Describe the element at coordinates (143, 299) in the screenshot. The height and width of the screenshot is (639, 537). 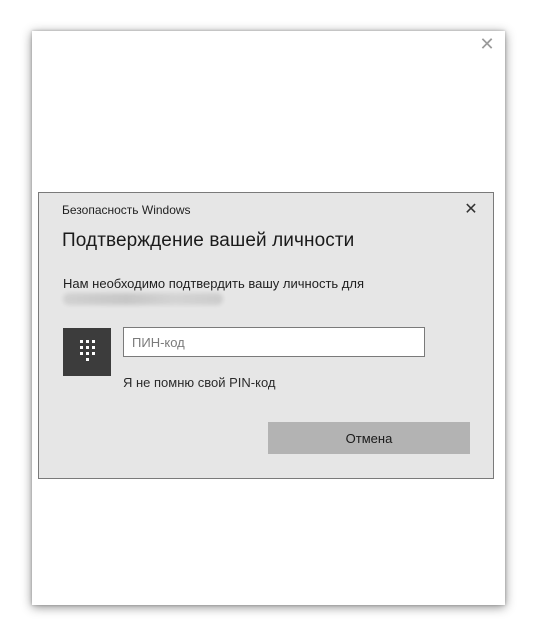
I see `blurred-account-name` at that location.